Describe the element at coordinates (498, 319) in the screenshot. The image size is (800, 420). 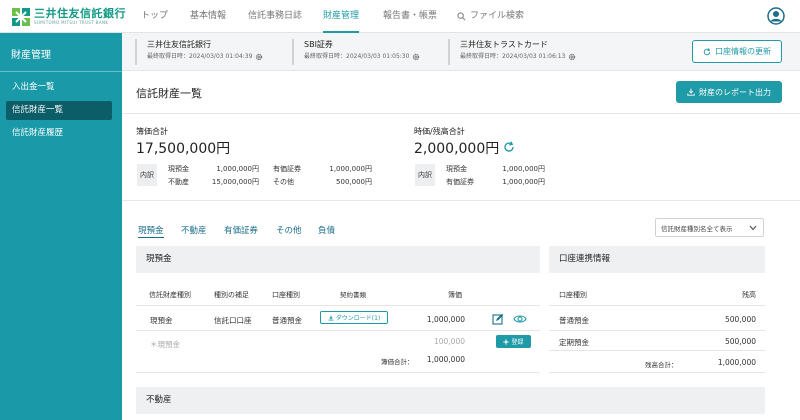
I see `edit-icon` at that location.